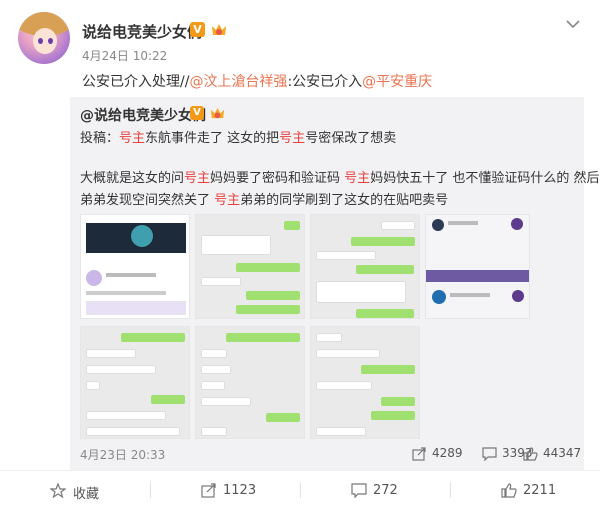 This screenshot has height=509, width=600. I want to click on thumbs-up-icon, so click(509, 490).